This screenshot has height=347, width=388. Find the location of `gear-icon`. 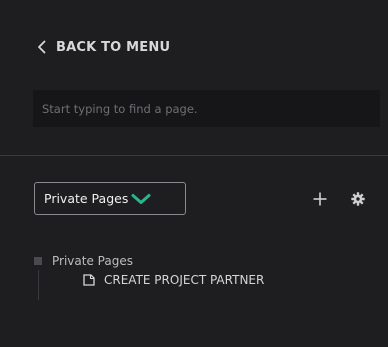

gear-icon is located at coordinates (358, 199).